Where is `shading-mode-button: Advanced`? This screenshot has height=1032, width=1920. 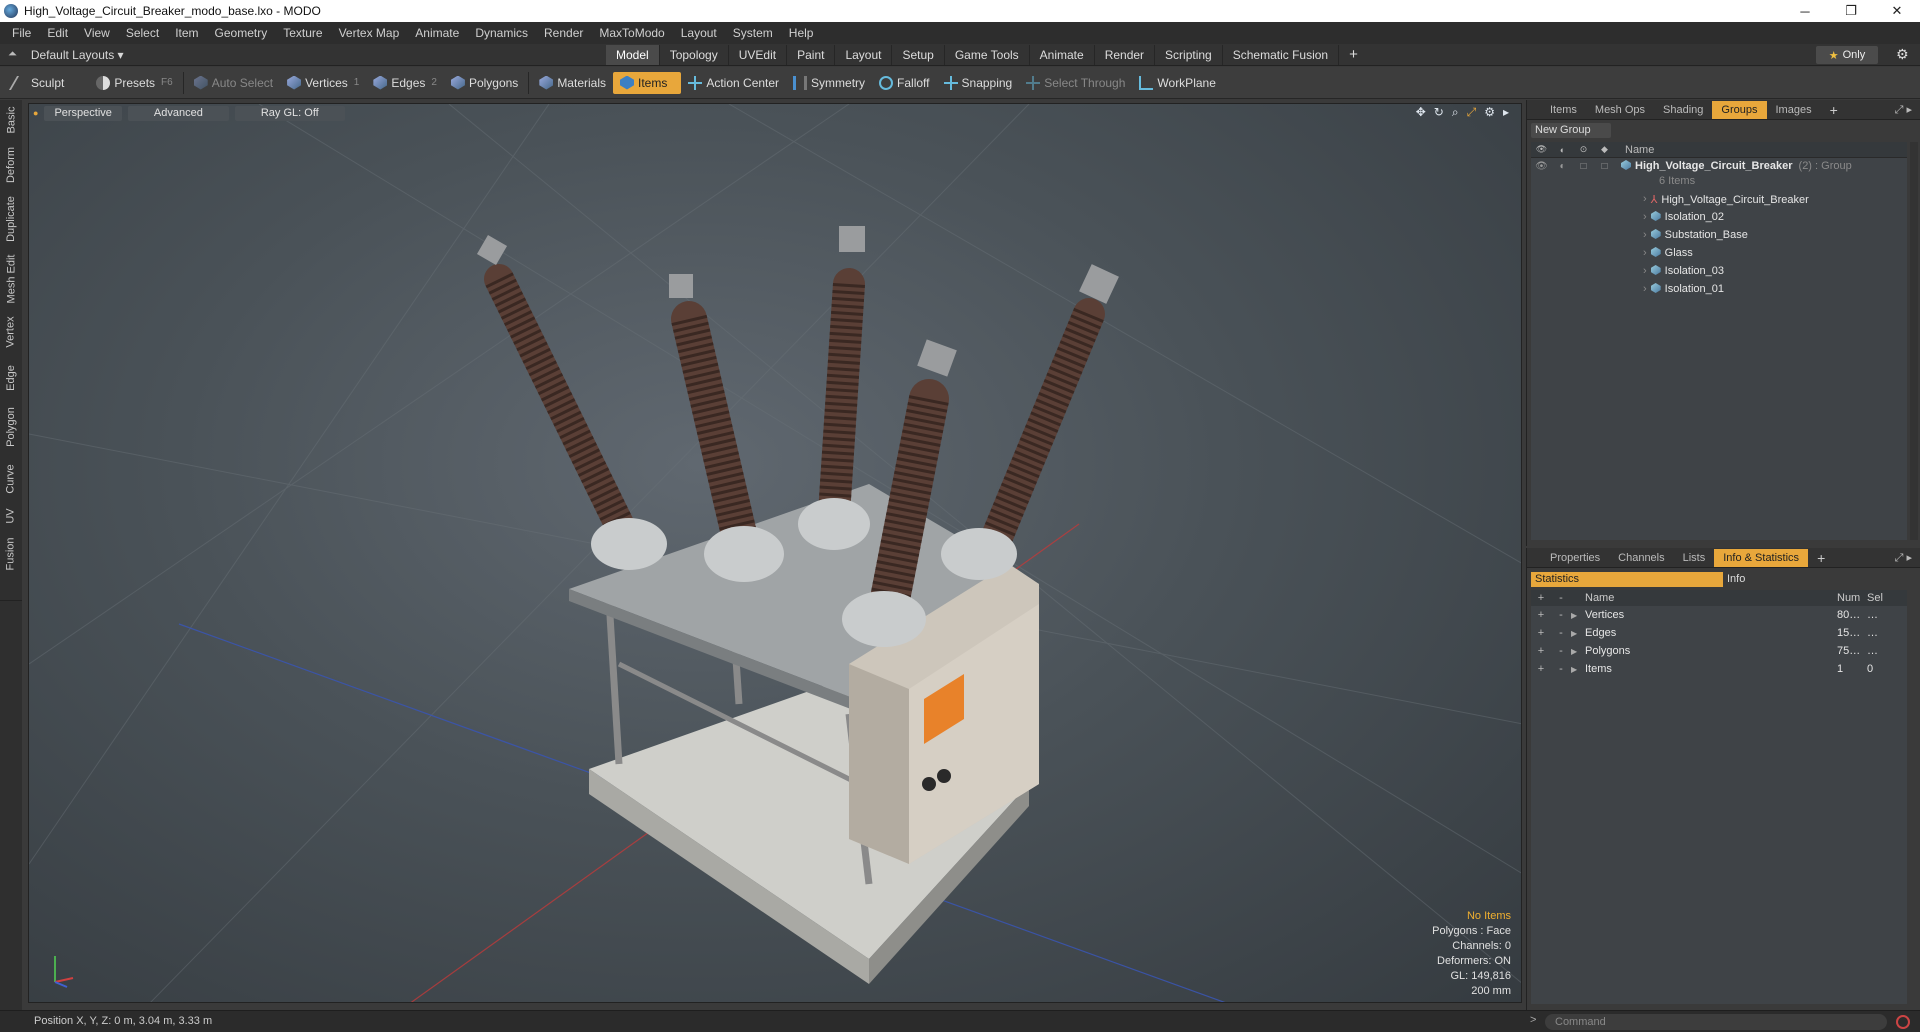 shading-mode-button: Advanced is located at coordinates (178, 113).